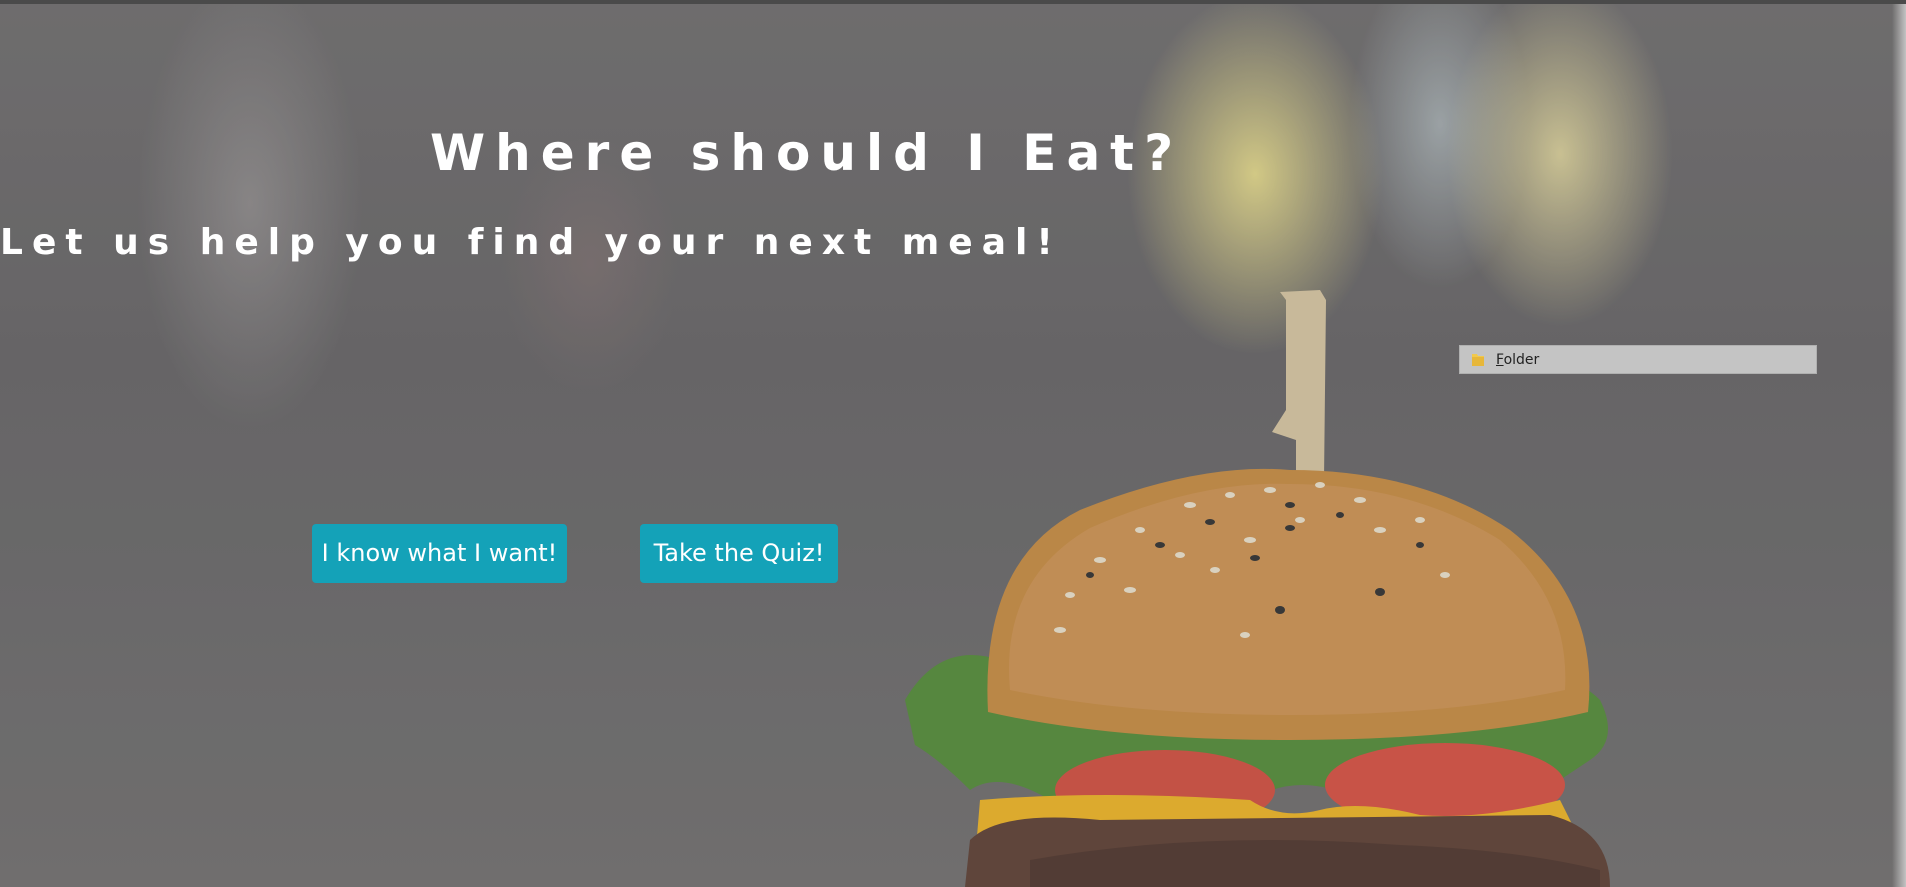 Image resolution: width=1906 pixels, height=887 pixels. Describe the element at coordinates (439, 553) in the screenshot. I see `i-know-what-i-want-button: I know what I want!` at that location.